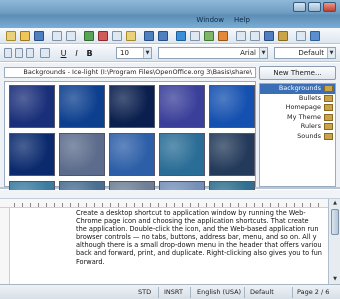 This screenshot has width=340, height=299. Describe the element at coordinates (117, 36) in the screenshot. I see `copy-icon` at that location.